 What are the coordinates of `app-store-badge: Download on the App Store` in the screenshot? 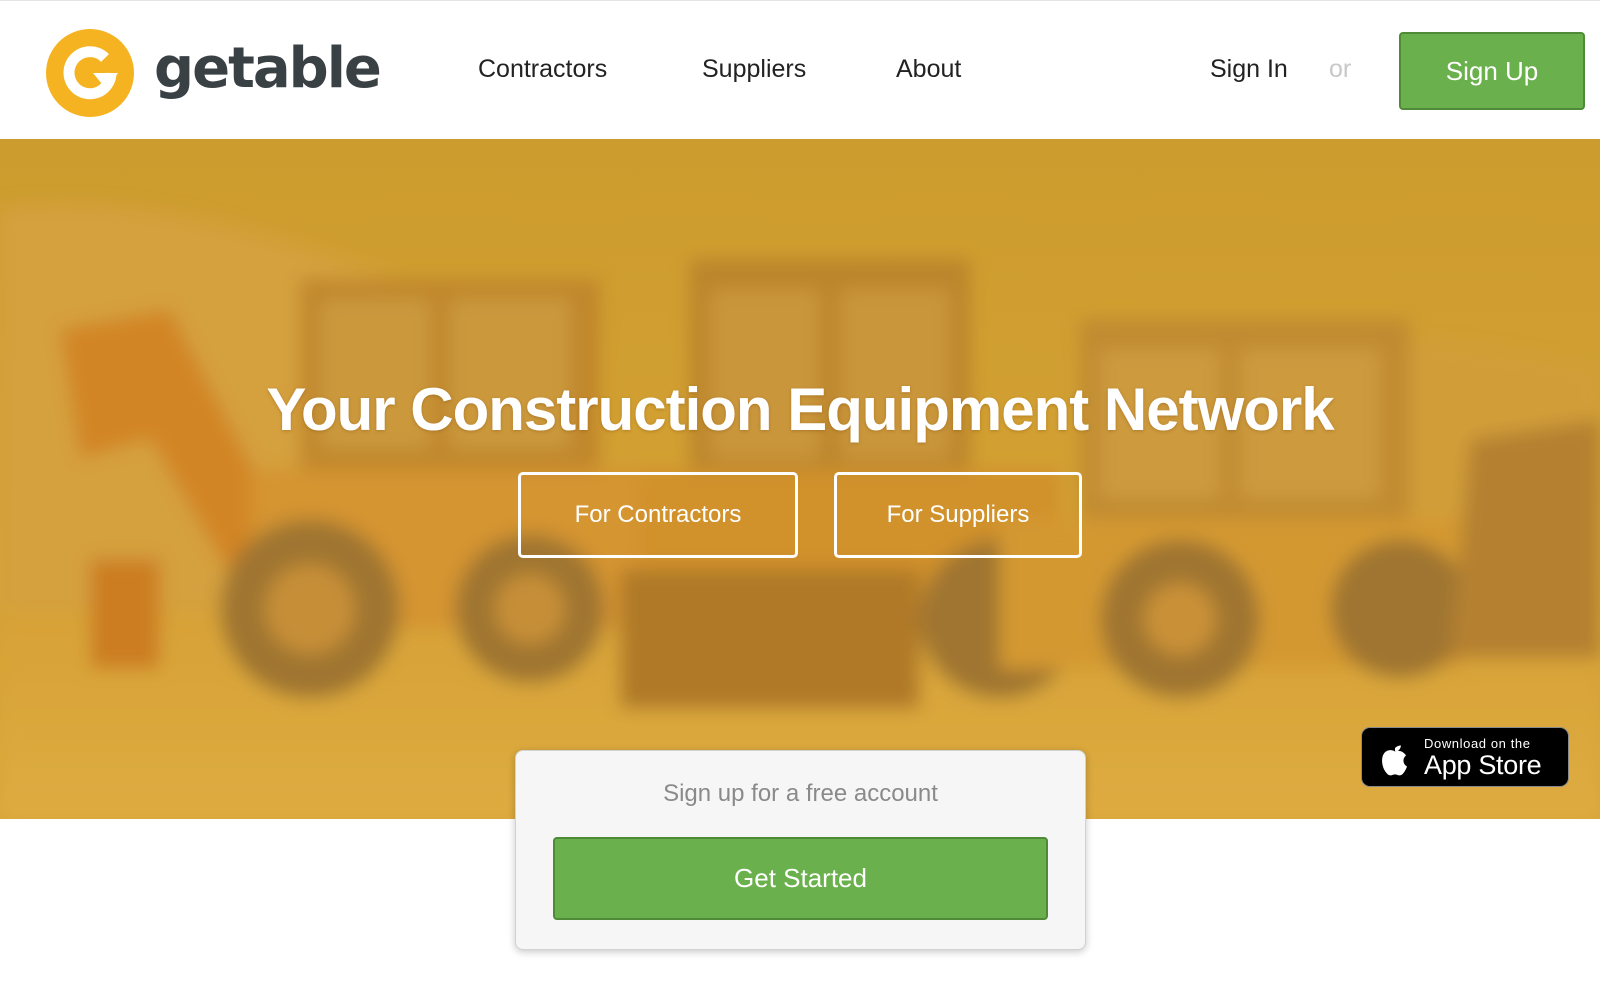 It's located at (1465, 757).